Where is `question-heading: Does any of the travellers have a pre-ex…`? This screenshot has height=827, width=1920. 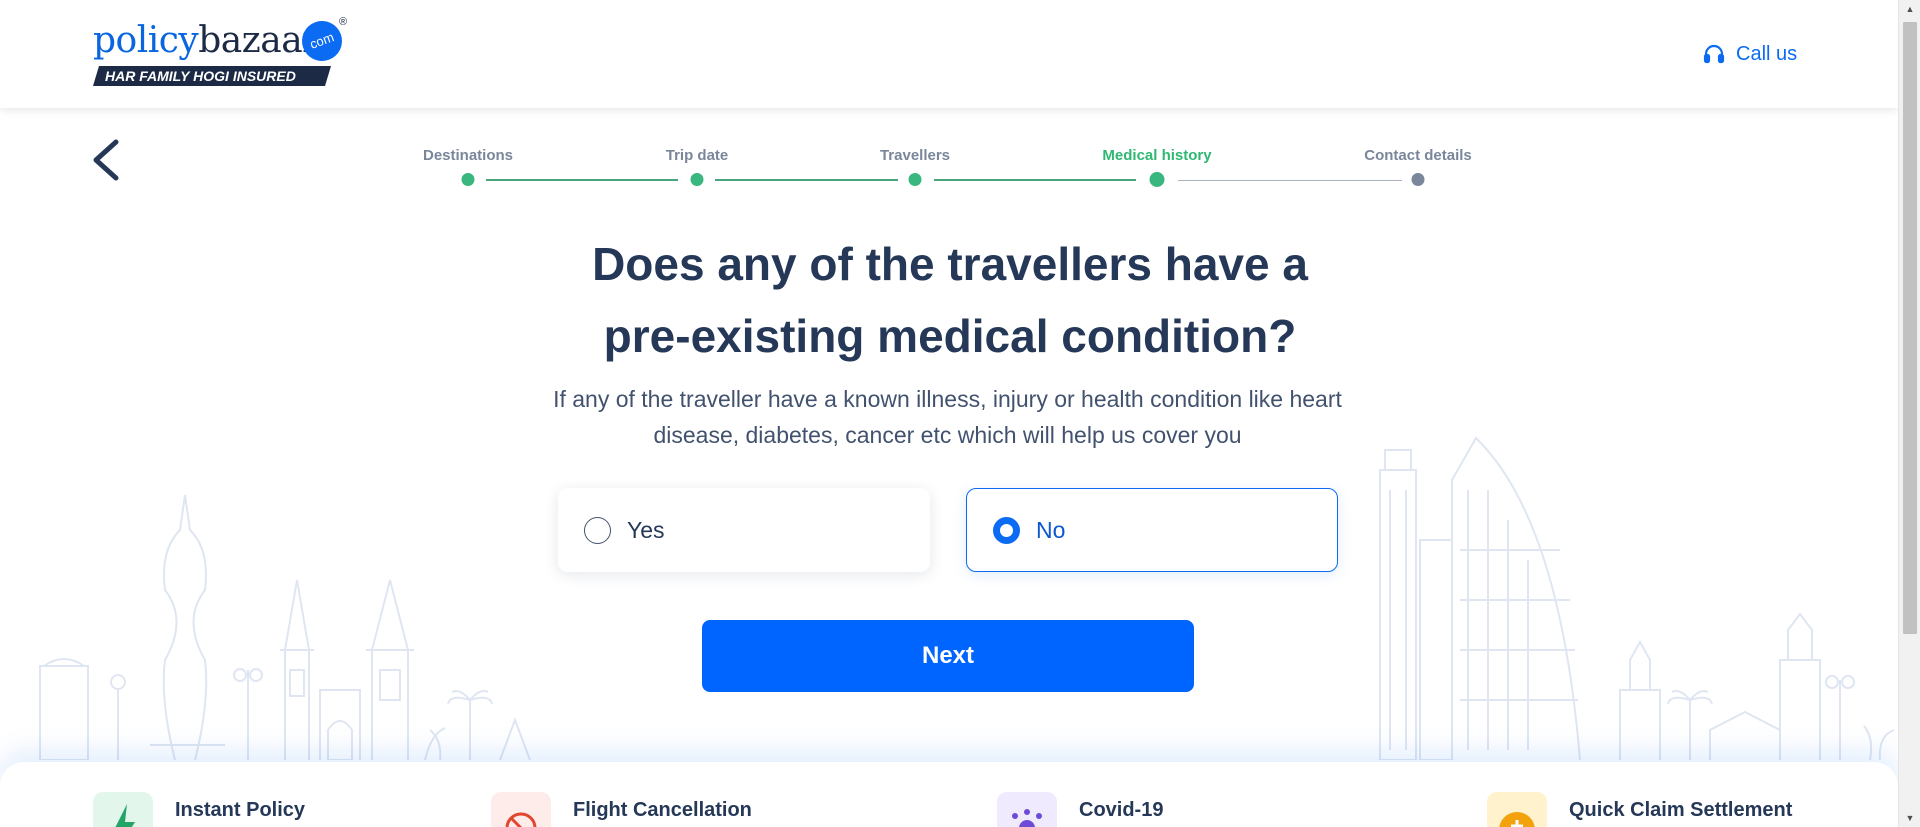 question-heading: Does any of the travellers have a pre-ex… is located at coordinates (950, 300).